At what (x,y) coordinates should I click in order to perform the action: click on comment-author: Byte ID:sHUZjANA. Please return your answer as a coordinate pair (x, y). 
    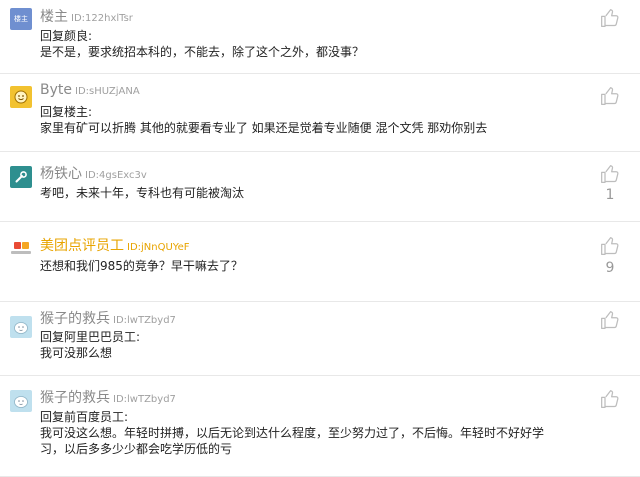
    Looking at the image, I should click on (90, 90).